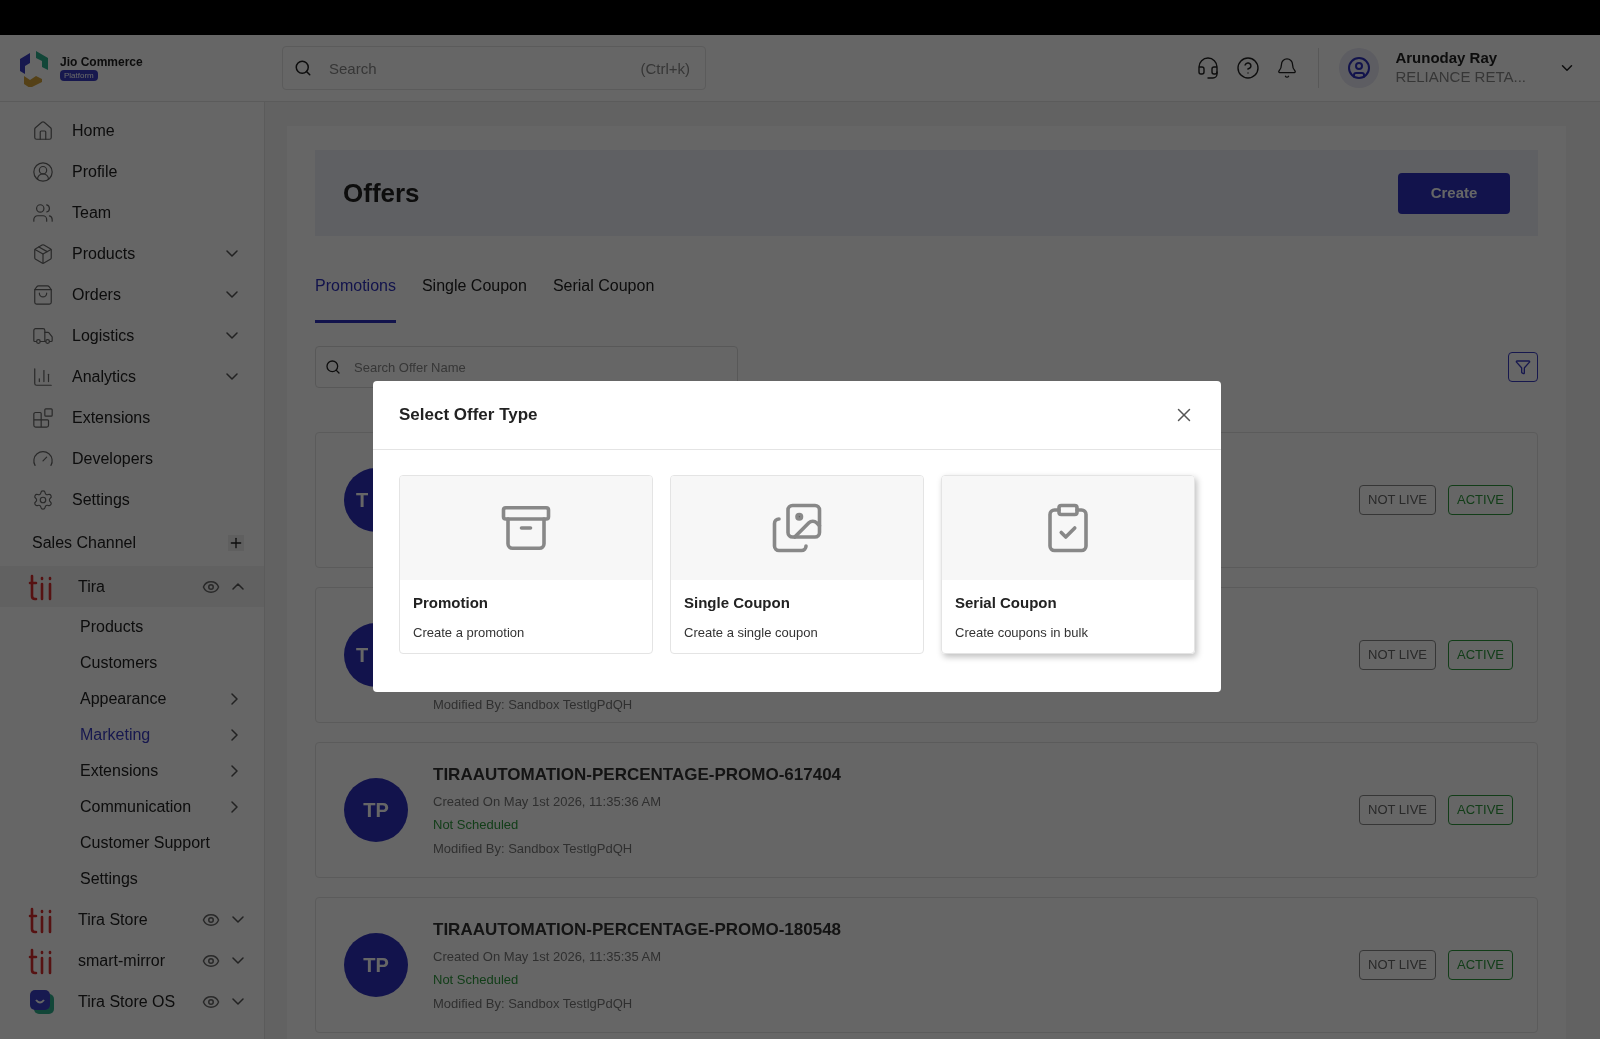 Image resolution: width=1600 pixels, height=1039 pixels. What do you see at coordinates (638, 775) in the screenshot?
I see `offer-title: TIRAAUTOMATION-PERCENTAGE-PROMO-617404` at bounding box center [638, 775].